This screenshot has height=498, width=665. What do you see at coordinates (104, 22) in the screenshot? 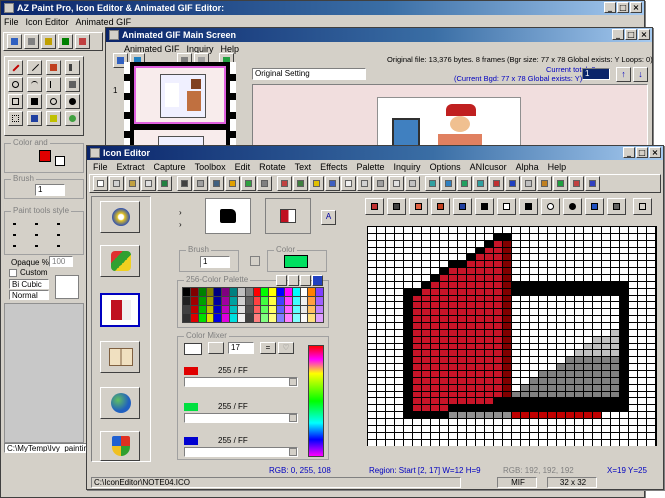
I see `menu-animated-gif: Animated GIF` at bounding box center [104, 22].